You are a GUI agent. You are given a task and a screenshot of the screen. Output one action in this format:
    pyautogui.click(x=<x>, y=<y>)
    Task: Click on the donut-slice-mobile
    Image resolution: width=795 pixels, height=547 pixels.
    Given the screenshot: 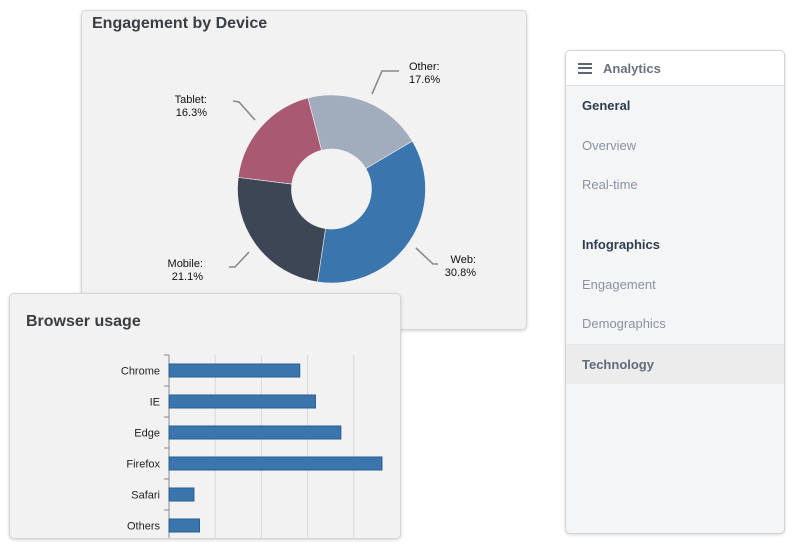 What is the action you would take?
    pyautogui.click(x=281, y=230)
    